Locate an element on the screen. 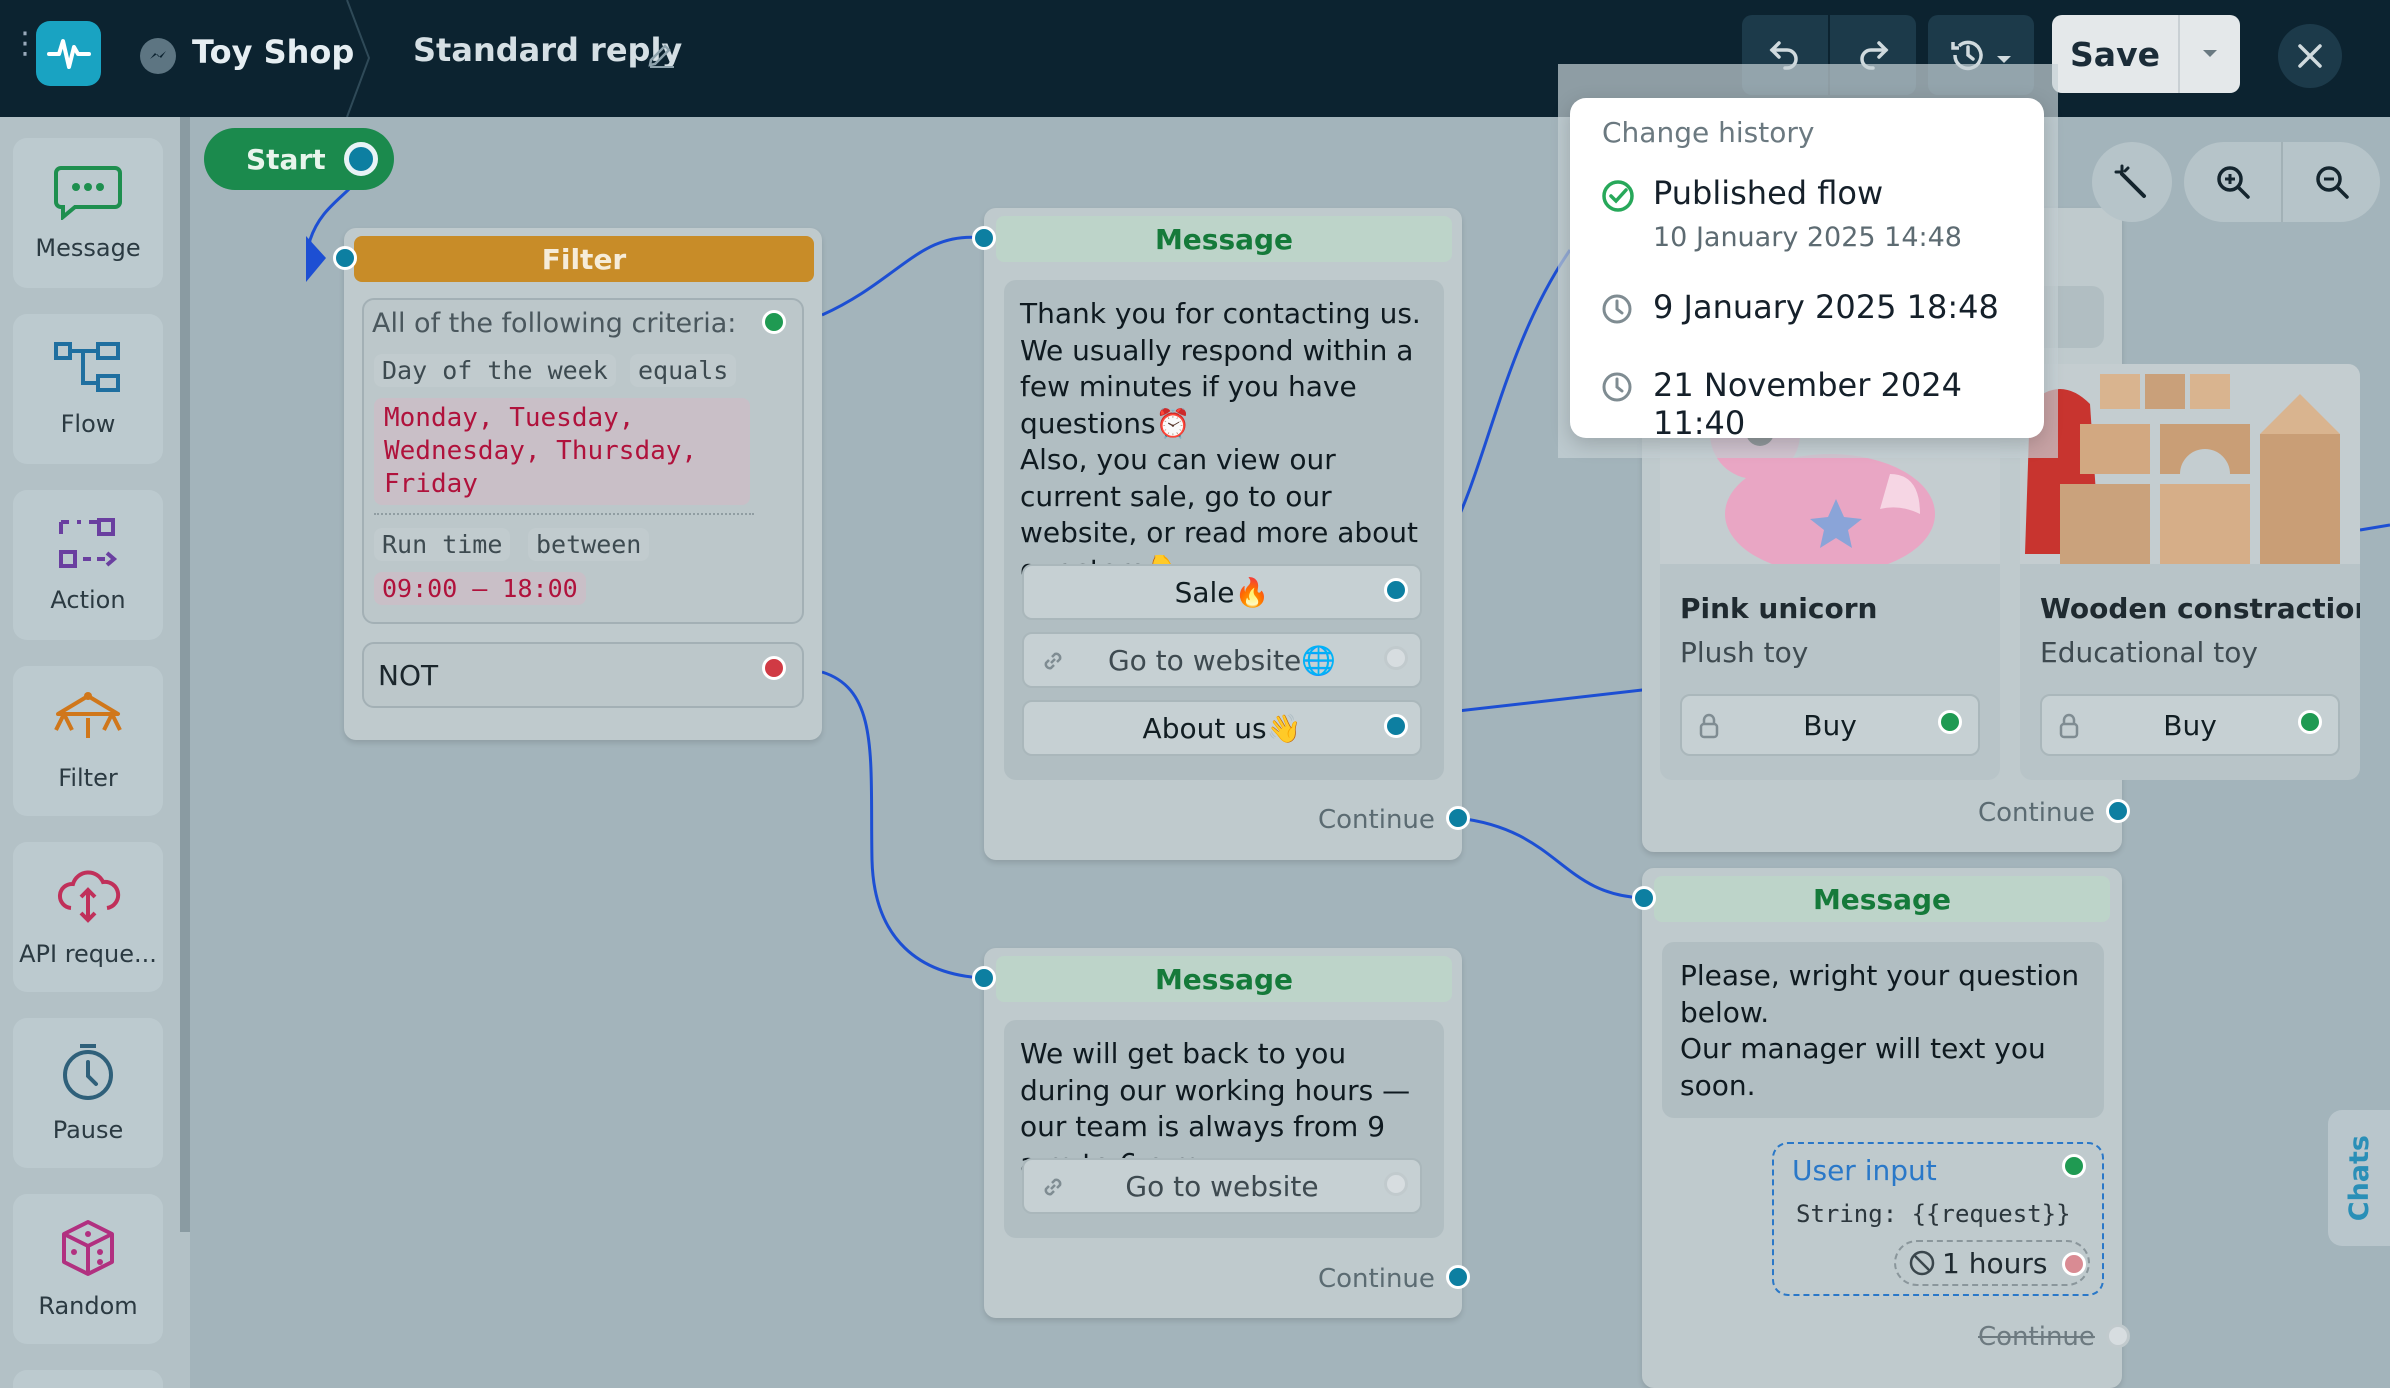  timeout-badge: 1 hours is located at coordinates (1992, 1263).